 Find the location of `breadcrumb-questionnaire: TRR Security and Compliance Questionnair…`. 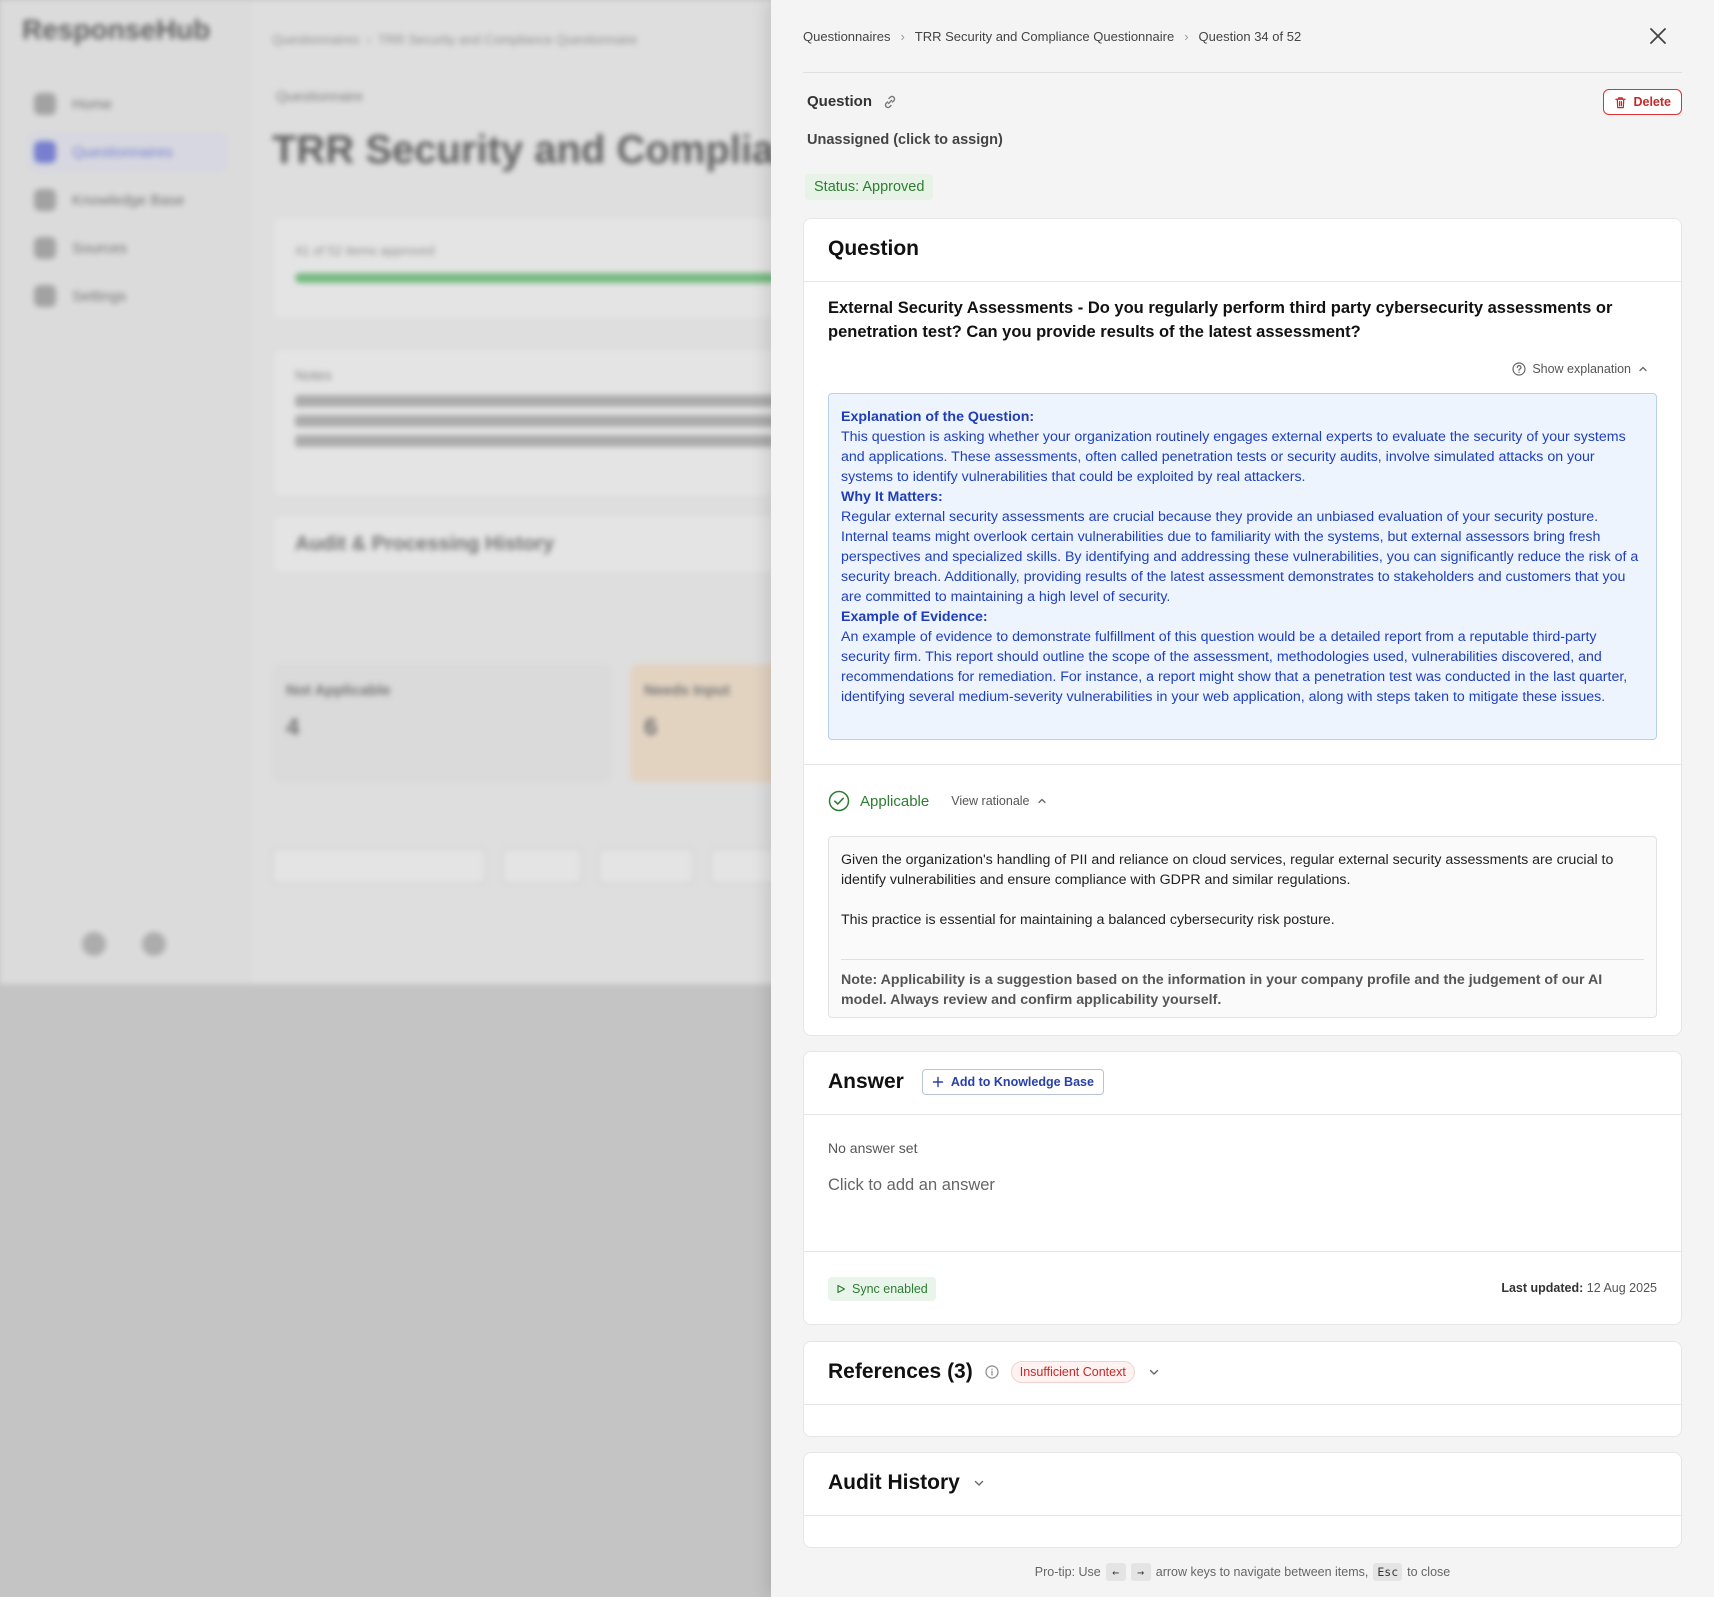

breadcrumb-questionnaire: TRR Security and Compliance Questionnair… is located at coordinates (1044, 36).